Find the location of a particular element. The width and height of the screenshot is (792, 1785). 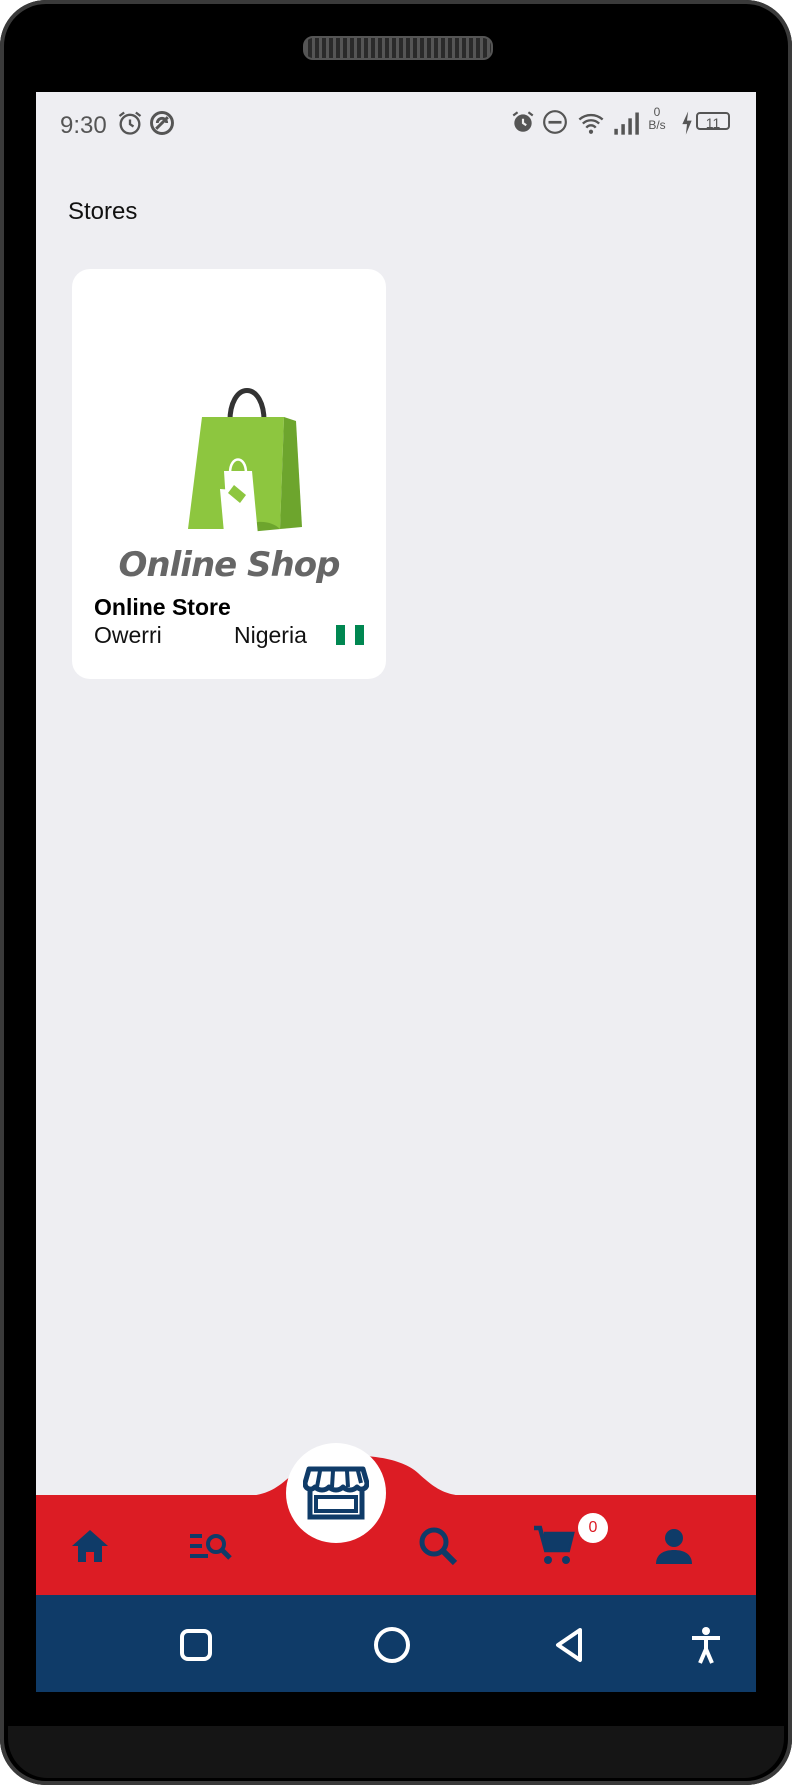

nigeria-flag-icon is located at coordinates (350, 635).